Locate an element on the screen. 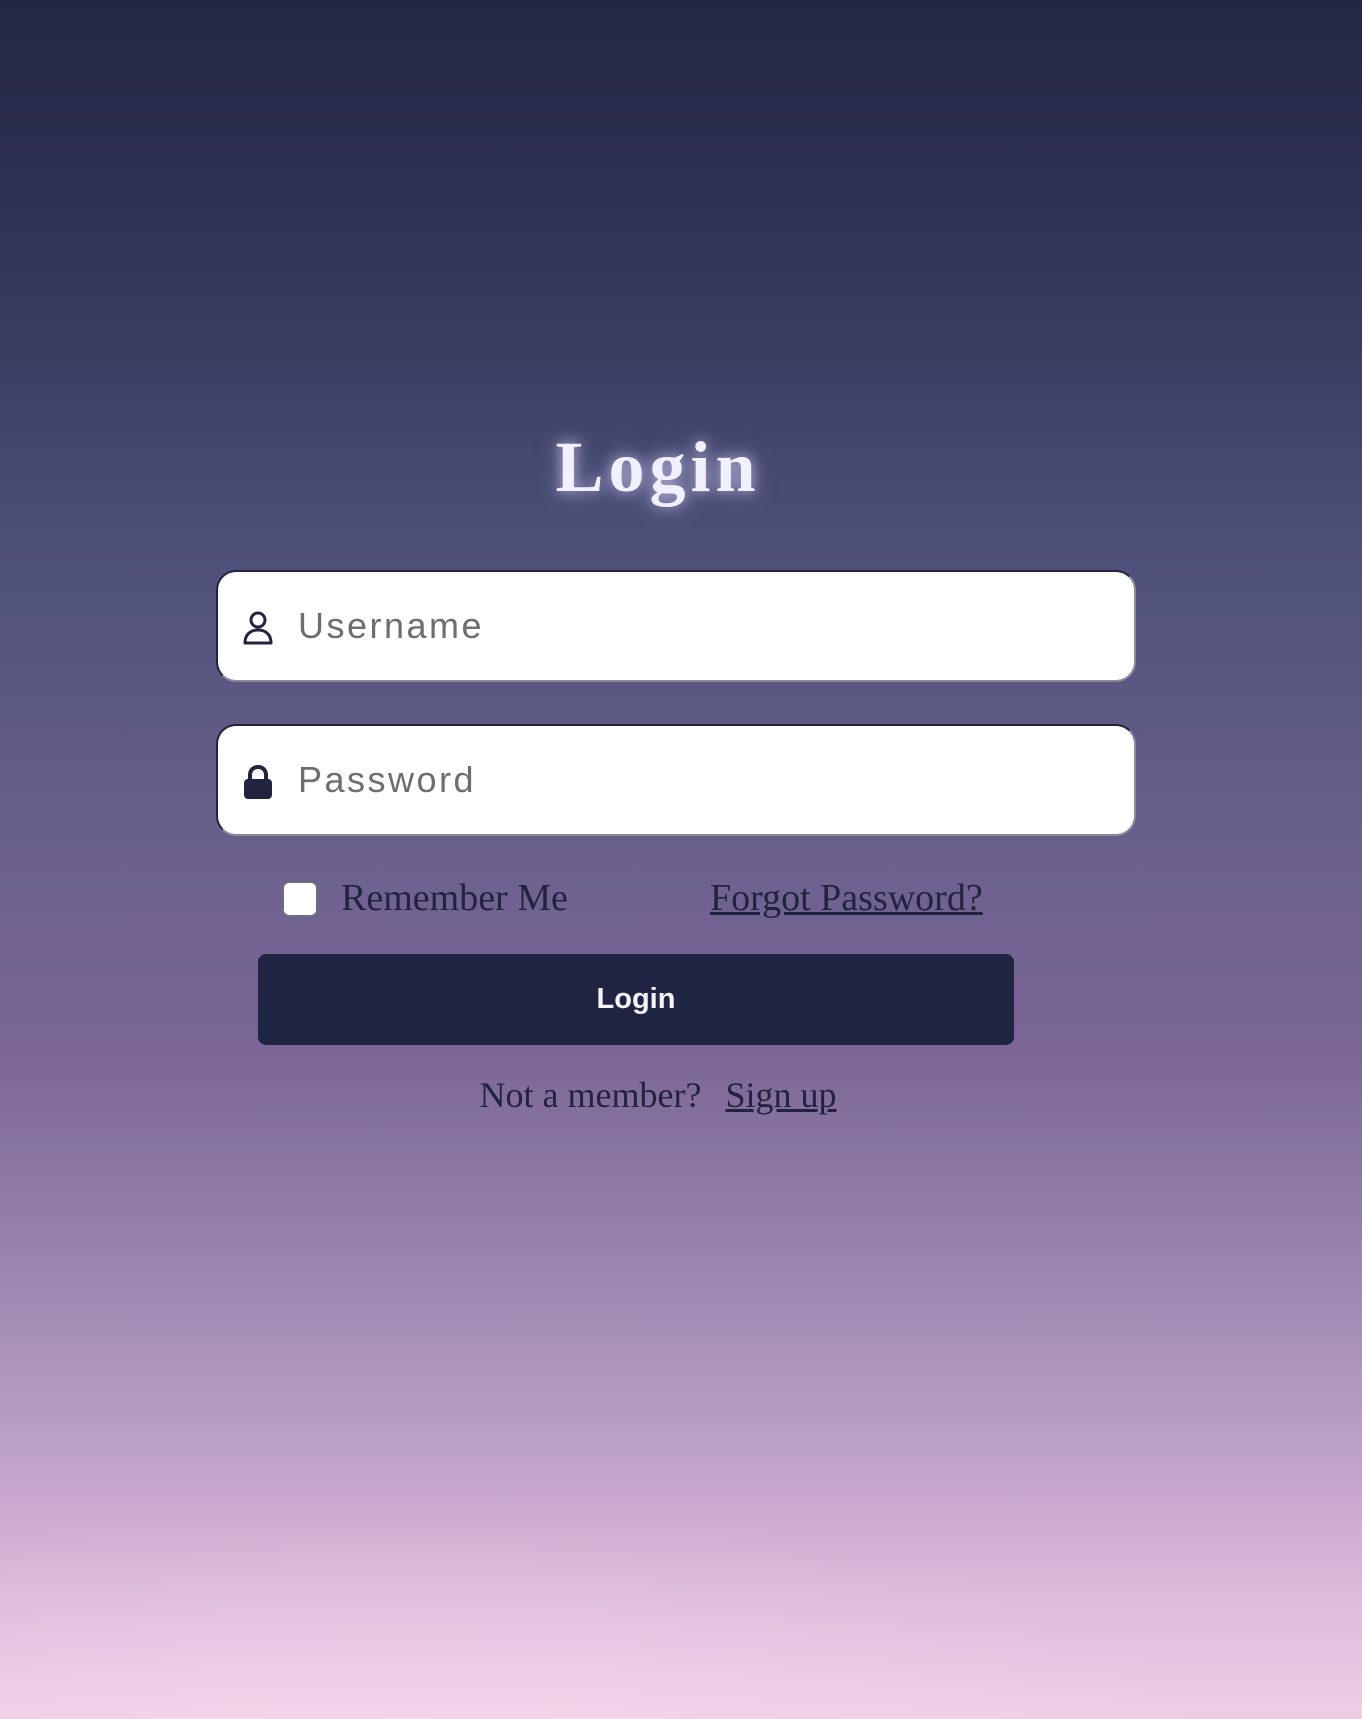 Image resolution: width=1362 pixels, height=1719 pixels. remember-me-checkbox is located at coordinates (300, 899).